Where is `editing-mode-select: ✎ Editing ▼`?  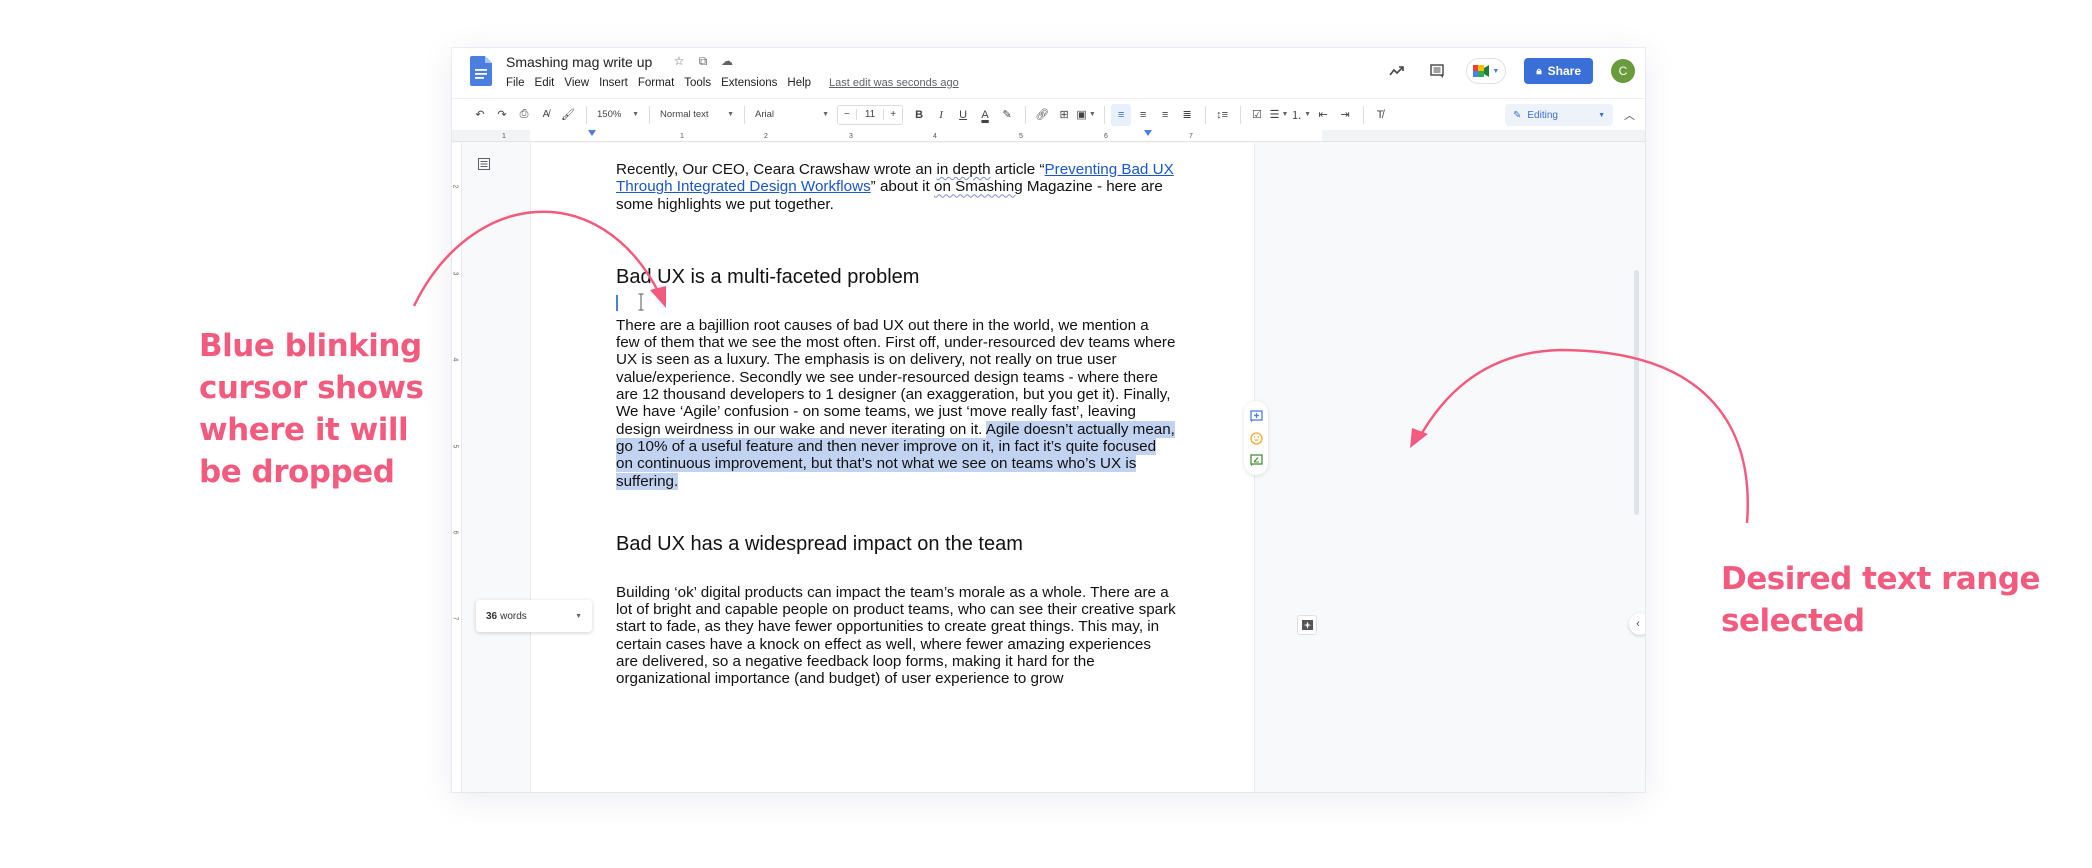
editing-mode-select: ✎ Editing ▼ is located at coordinates (1559, 115).